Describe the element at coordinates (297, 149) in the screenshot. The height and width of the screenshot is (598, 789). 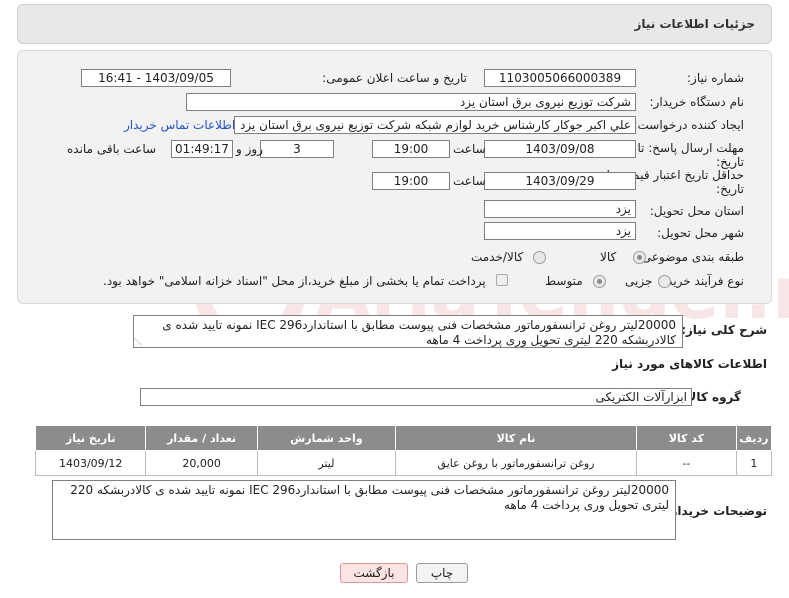
I see `remaining-days-field: 3` at that location.